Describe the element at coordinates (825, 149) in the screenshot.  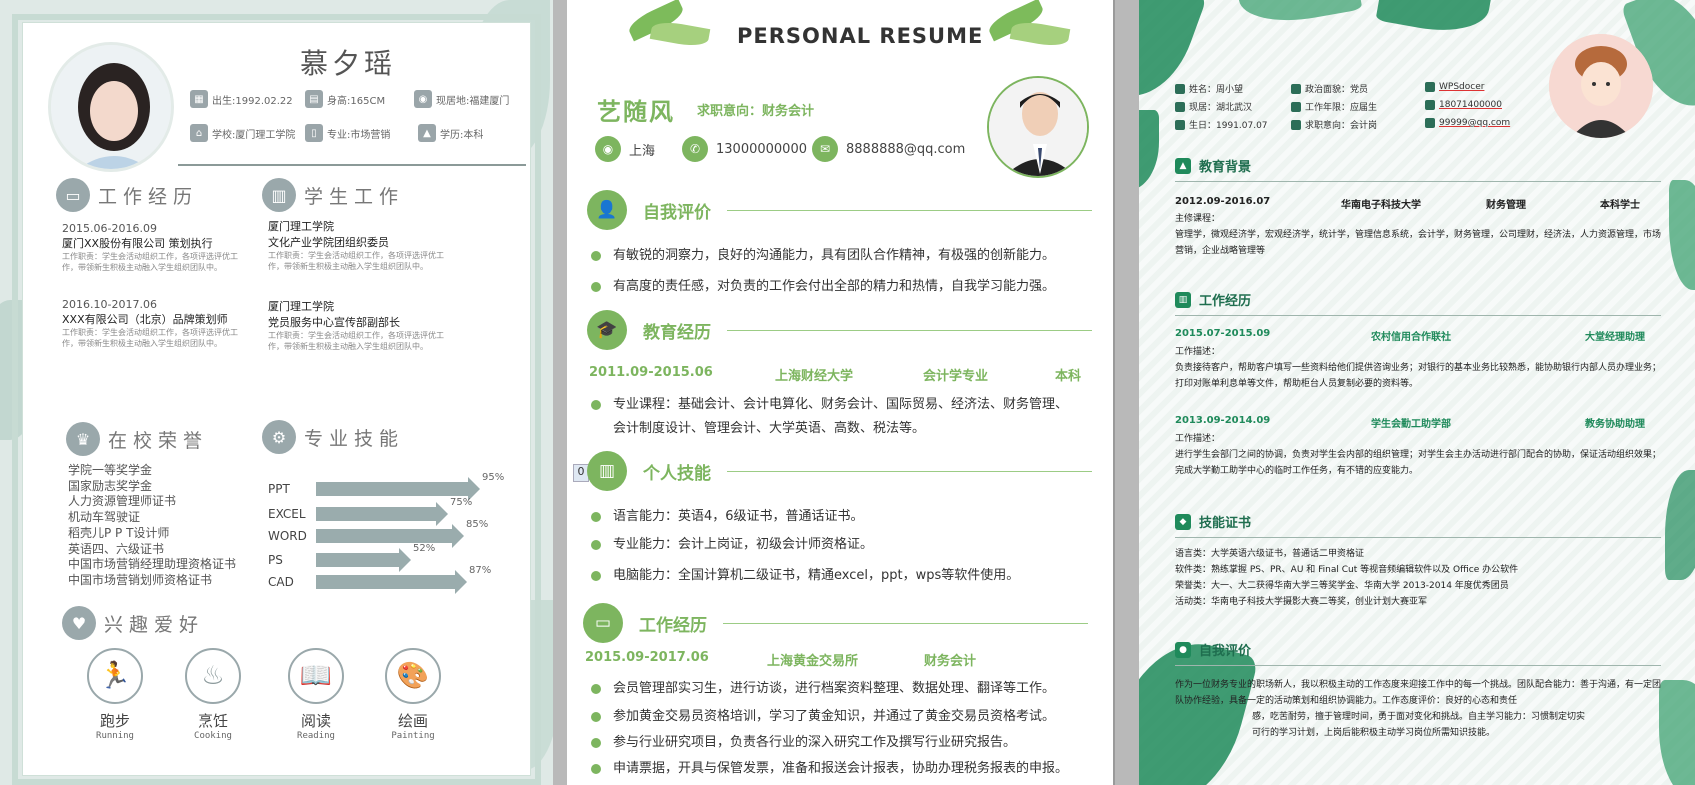
I see `mail-icon: ✉` at that location.